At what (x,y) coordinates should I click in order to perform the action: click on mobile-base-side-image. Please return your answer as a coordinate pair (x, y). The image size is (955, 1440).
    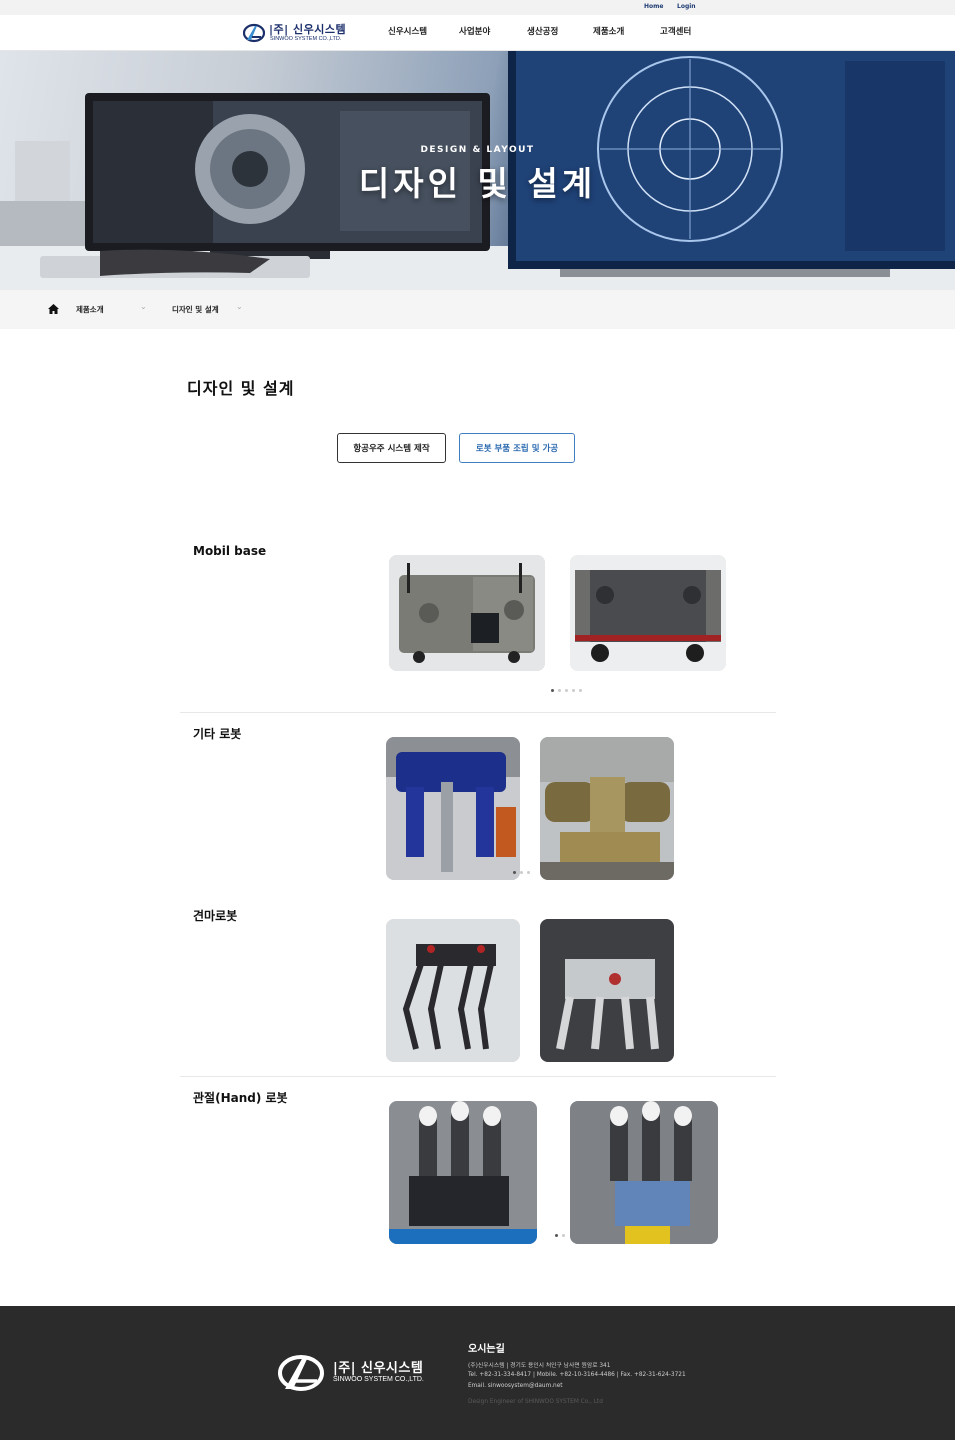
    Looking at the image, I should click on (648, 613).